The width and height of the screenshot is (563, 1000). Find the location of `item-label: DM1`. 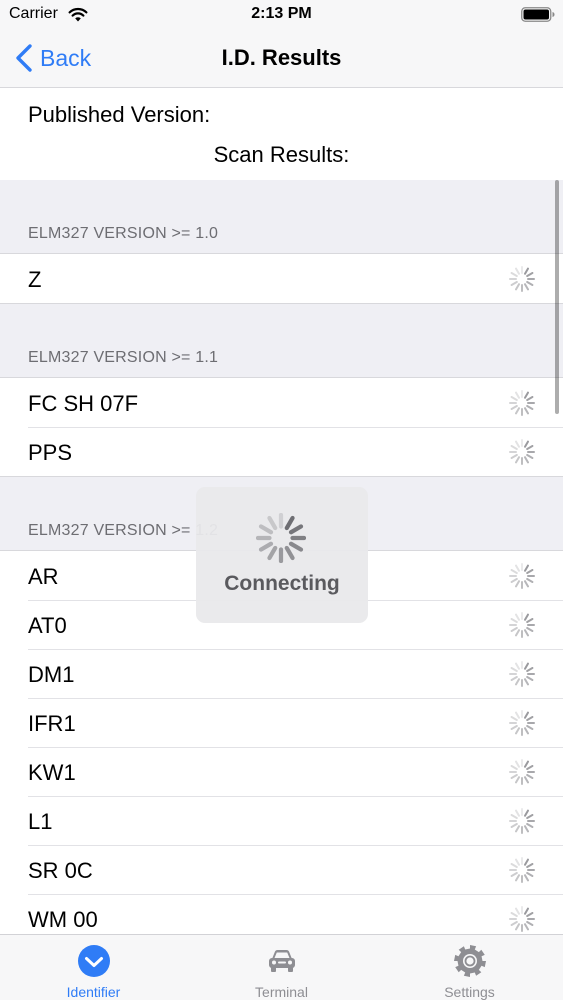

item-label: DM1 is located at coordinates (51, 674).